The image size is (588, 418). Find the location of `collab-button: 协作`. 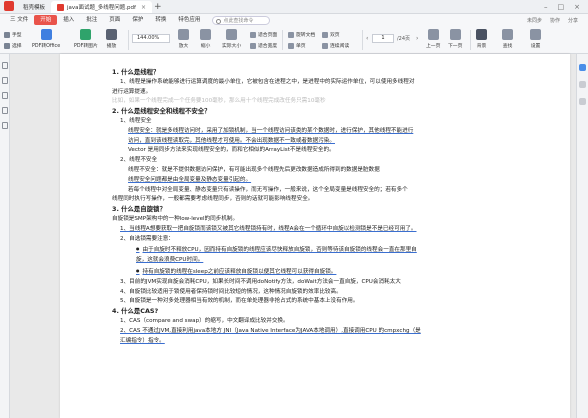

collab-button: 协作 is located at coordinates (555, 20).